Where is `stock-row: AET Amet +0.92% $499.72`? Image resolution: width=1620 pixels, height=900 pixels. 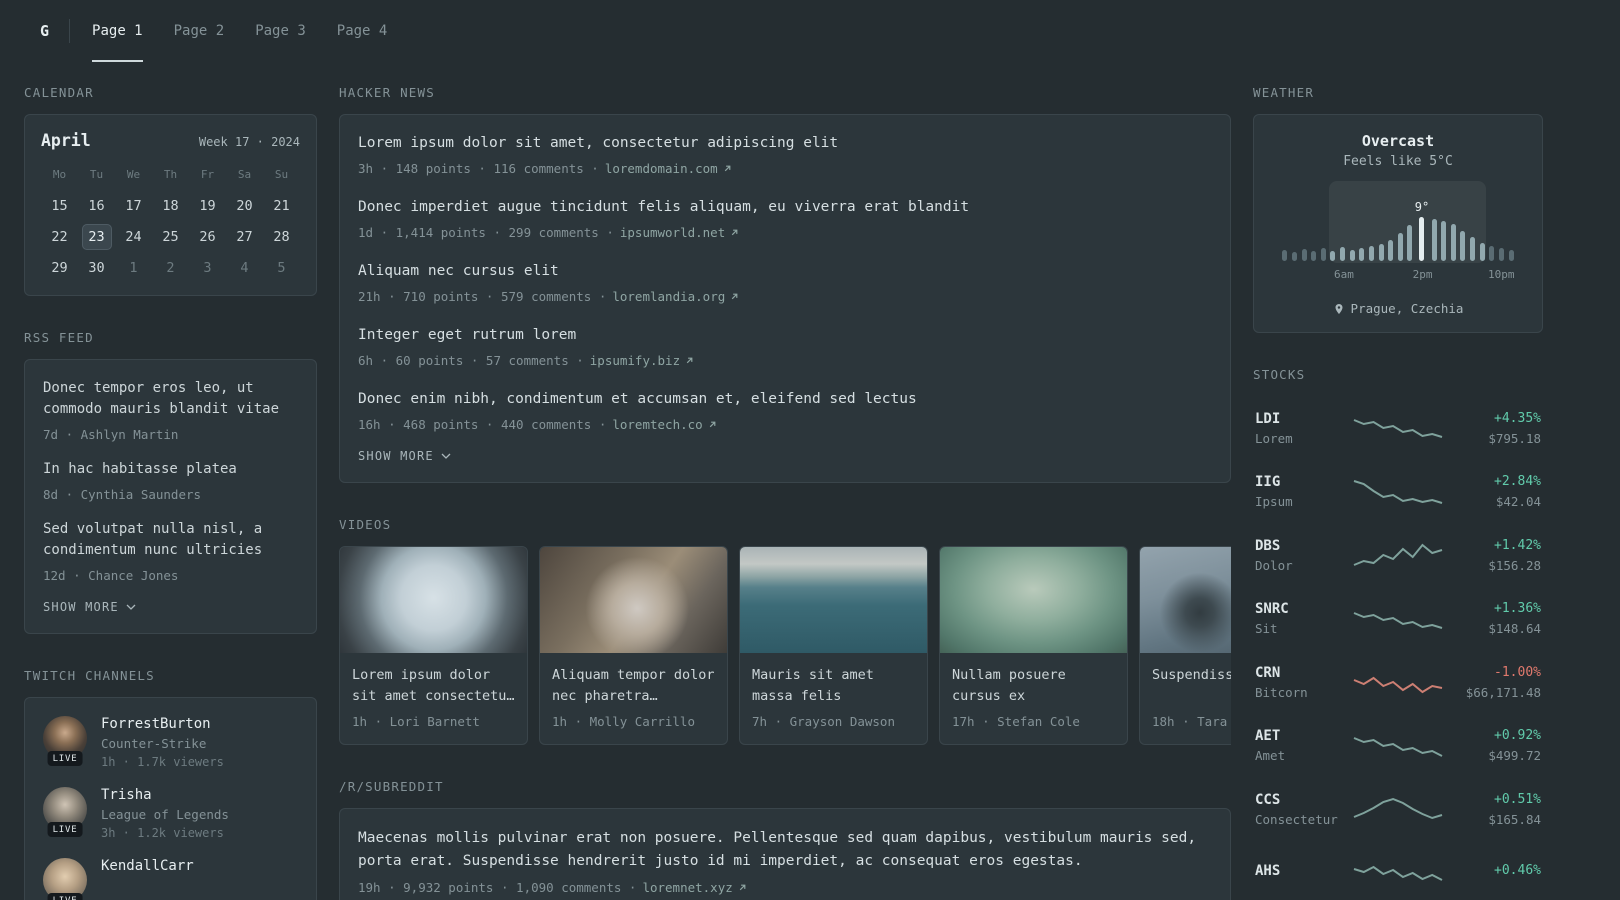
stock-row: AET Amet +0.92% $499.72 is located at coordinates (1398, 746).